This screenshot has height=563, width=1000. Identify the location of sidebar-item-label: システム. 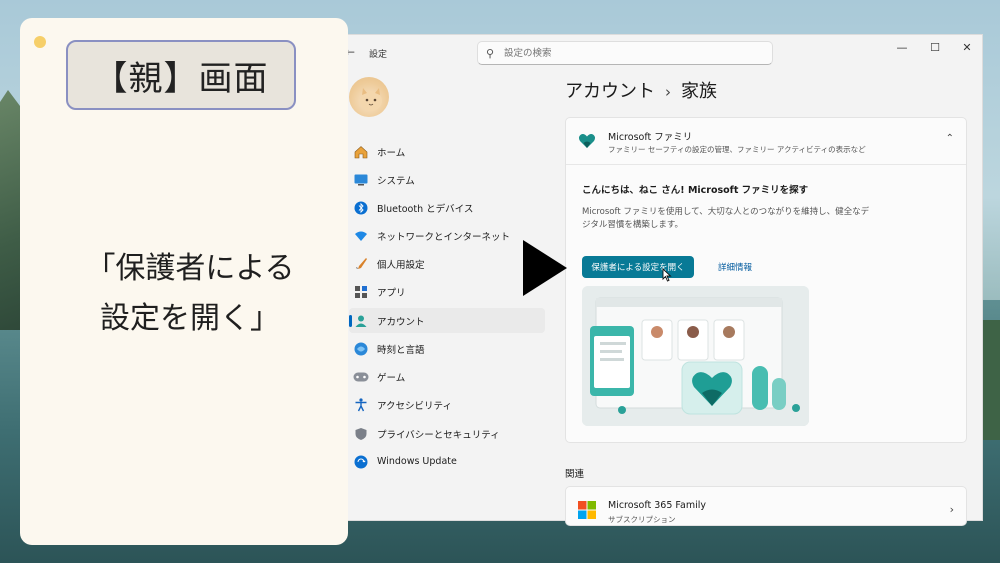
(396, 181).